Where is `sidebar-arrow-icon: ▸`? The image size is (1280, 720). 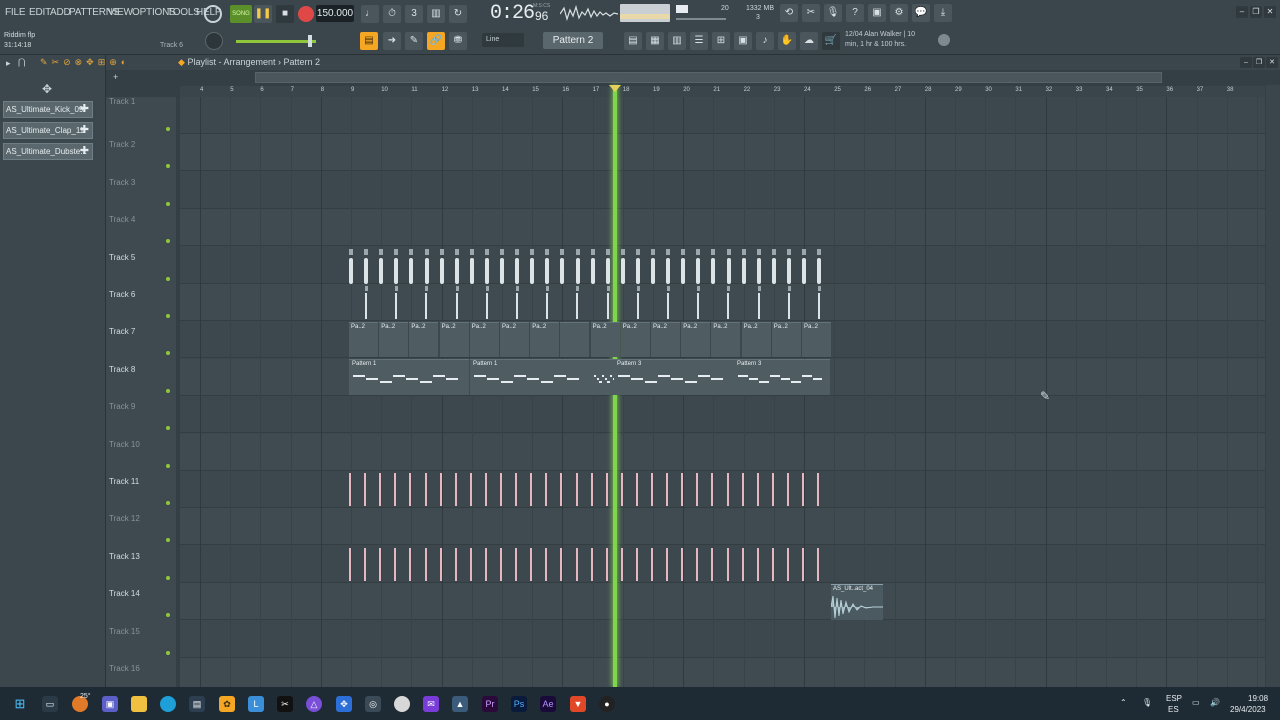
sidebar-arrow-icon: ▸ is located at coordinates (8, 63).